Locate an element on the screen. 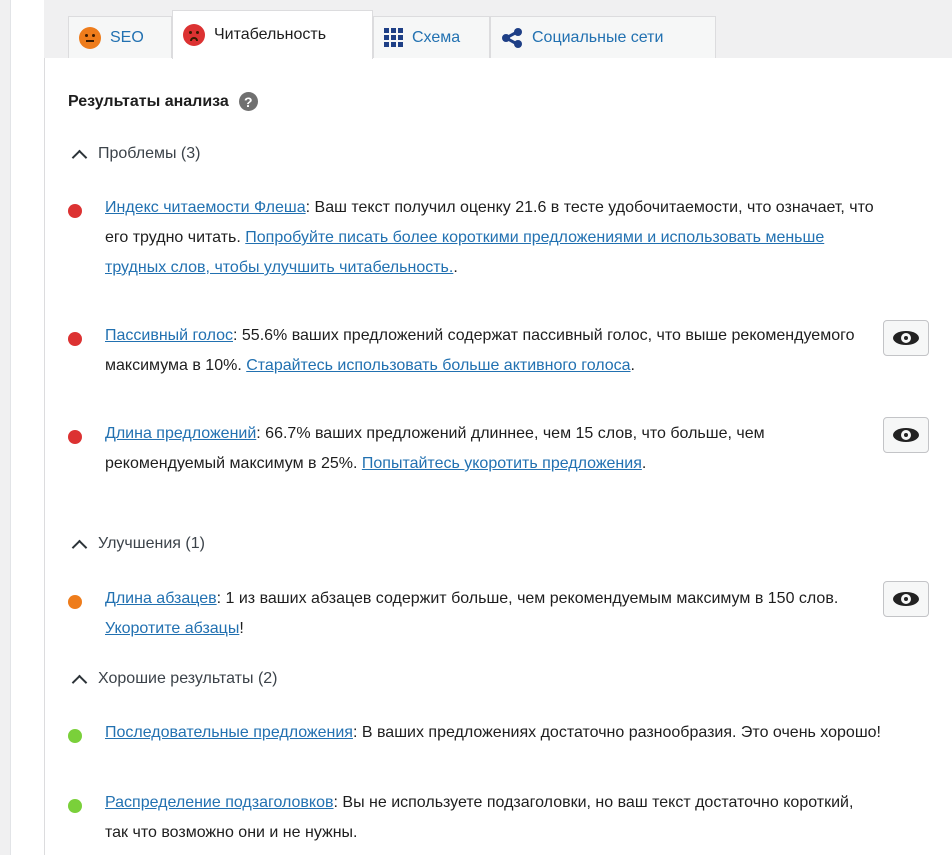 The image size is (952, 855). tab-schema-label: Схема is located at coordinates (436, 37).